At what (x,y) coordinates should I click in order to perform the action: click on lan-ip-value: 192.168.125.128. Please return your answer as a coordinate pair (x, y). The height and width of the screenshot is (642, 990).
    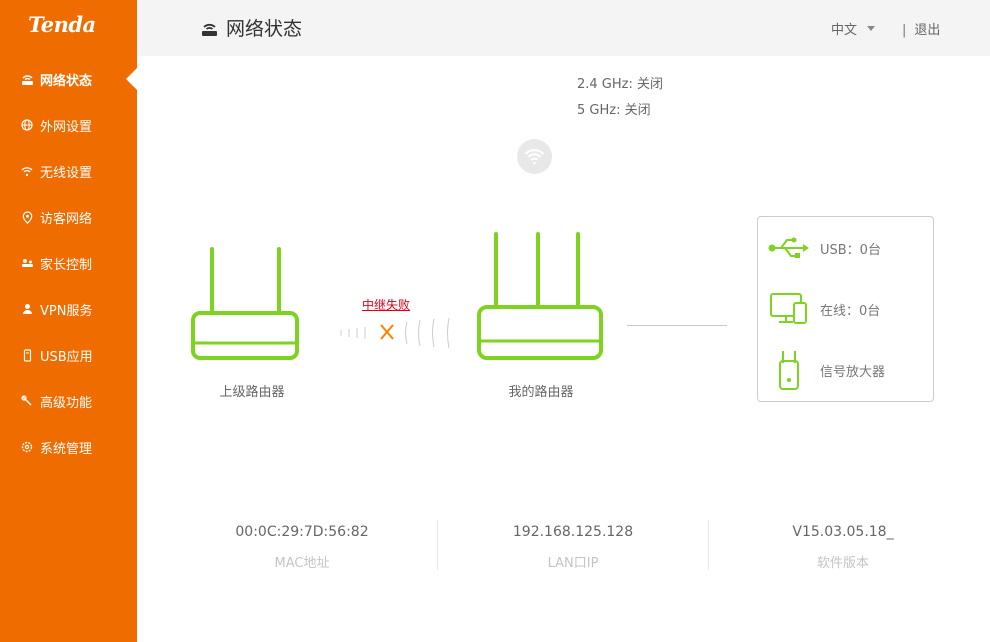
    Looking at the image, I should click on (573, 532).